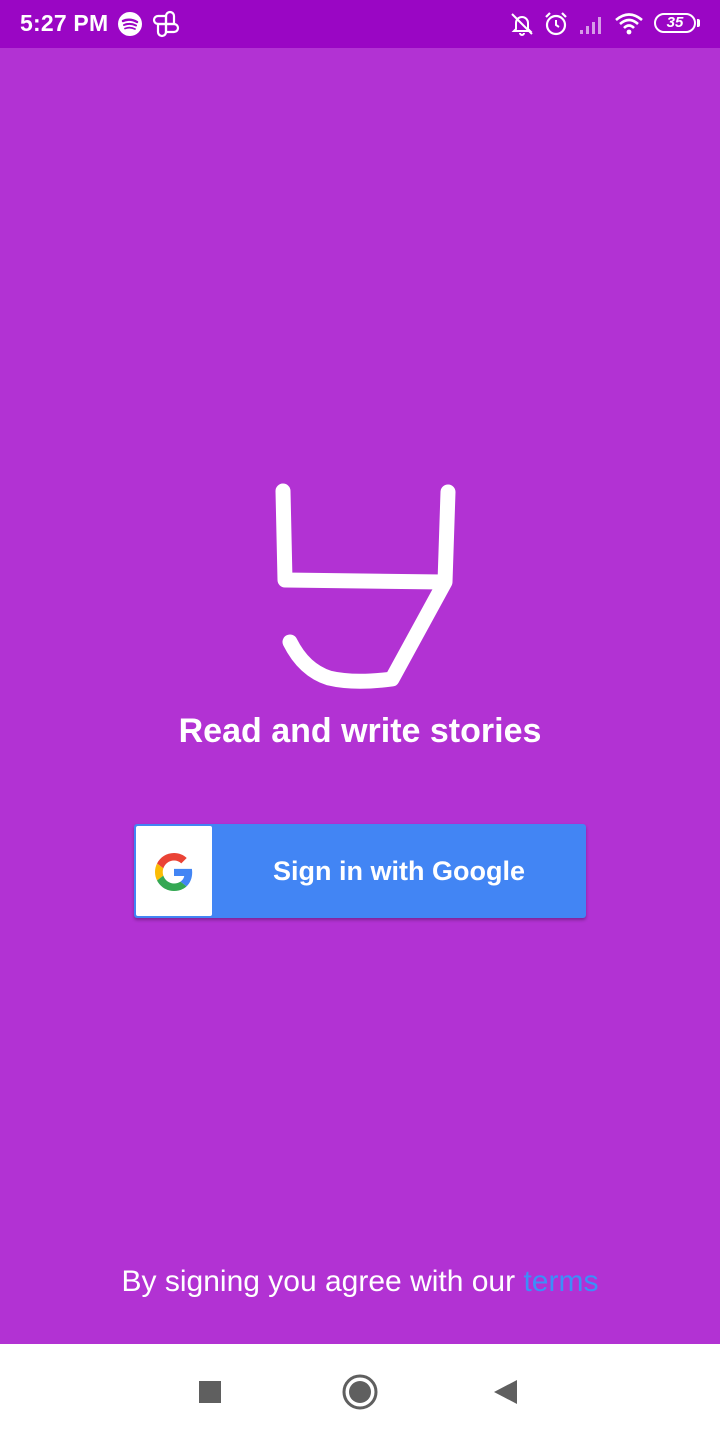 The height and width of the screenshot is (1440, 720). Describe the element at coordinates (360, 24) in the screenshot. I see `status-bar: 5:27 PM 35` at that location.